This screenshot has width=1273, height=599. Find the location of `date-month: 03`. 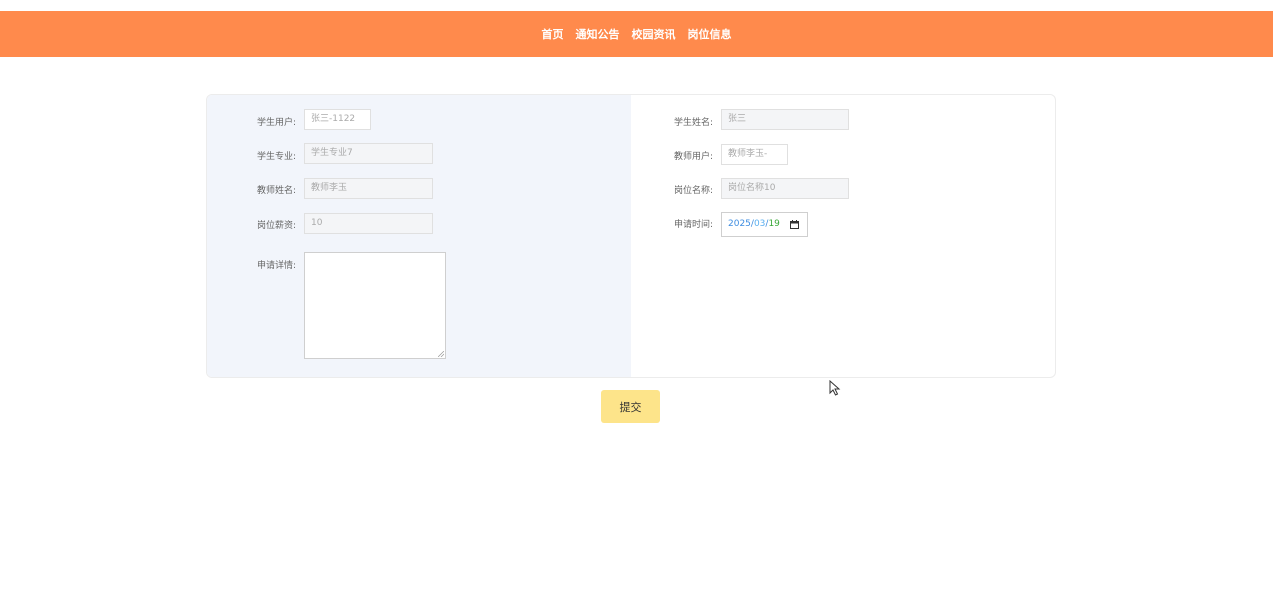

date-month: 03 is located at coordinates (759, 224).